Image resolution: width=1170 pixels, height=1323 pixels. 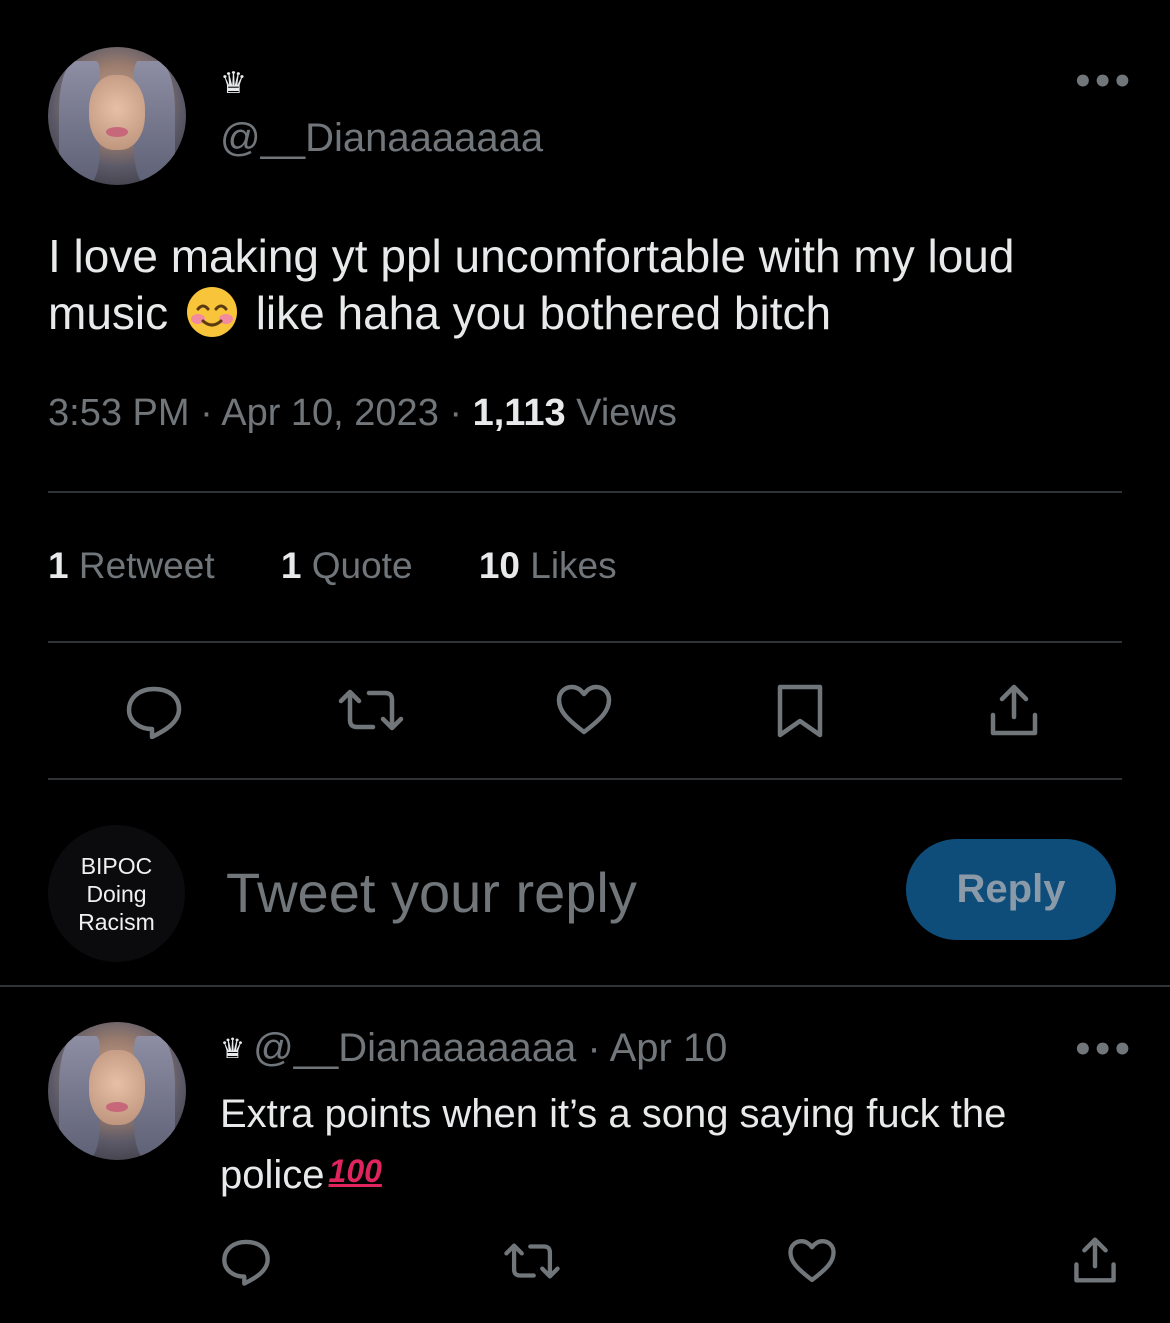 What do you see at coordinates (431, 892) in the screenshot?
I see `reply-input: Tweet your reply` at bounding box center [431, 892].